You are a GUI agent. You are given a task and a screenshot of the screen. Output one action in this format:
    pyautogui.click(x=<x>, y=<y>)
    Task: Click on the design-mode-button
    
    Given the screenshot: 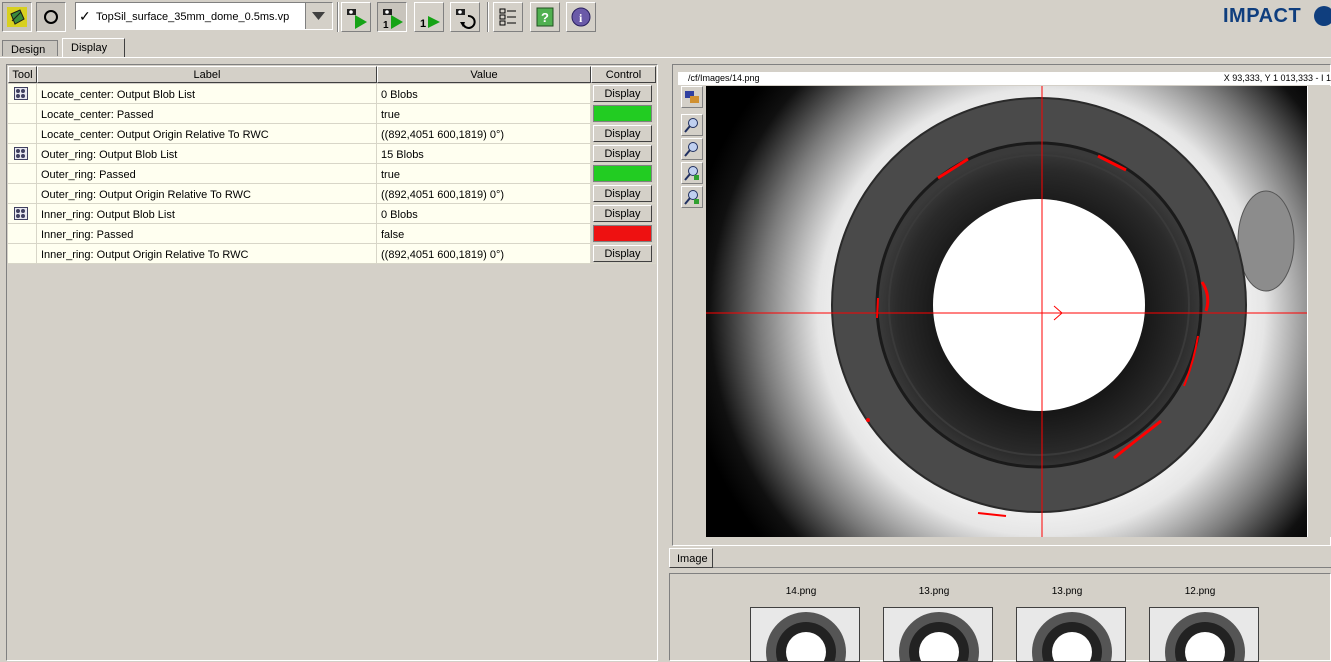 What is the action you would take?
    pyautogui.click(x=17, y=17)
    